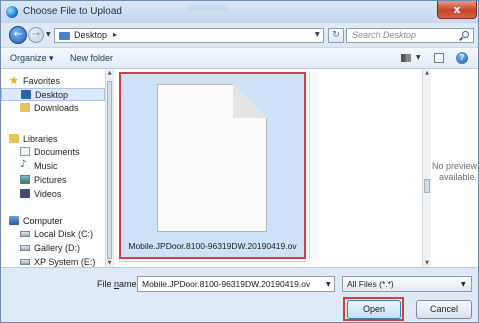  I want to click on sidebar-item-label: Local Disk (C:), so click(64, 234).